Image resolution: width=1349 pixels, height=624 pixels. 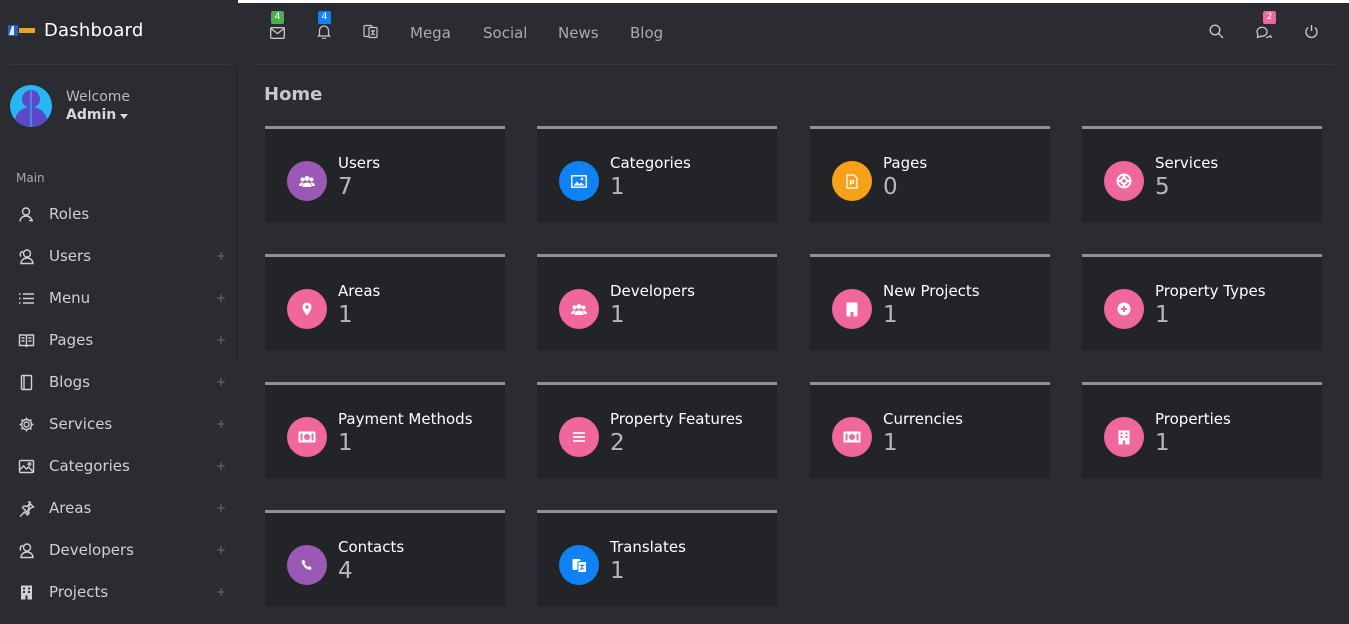 What do you see at coordinates (21, 30) in the screenshot?
I see `brand-logo-icon` at bounding box center [21, 30].